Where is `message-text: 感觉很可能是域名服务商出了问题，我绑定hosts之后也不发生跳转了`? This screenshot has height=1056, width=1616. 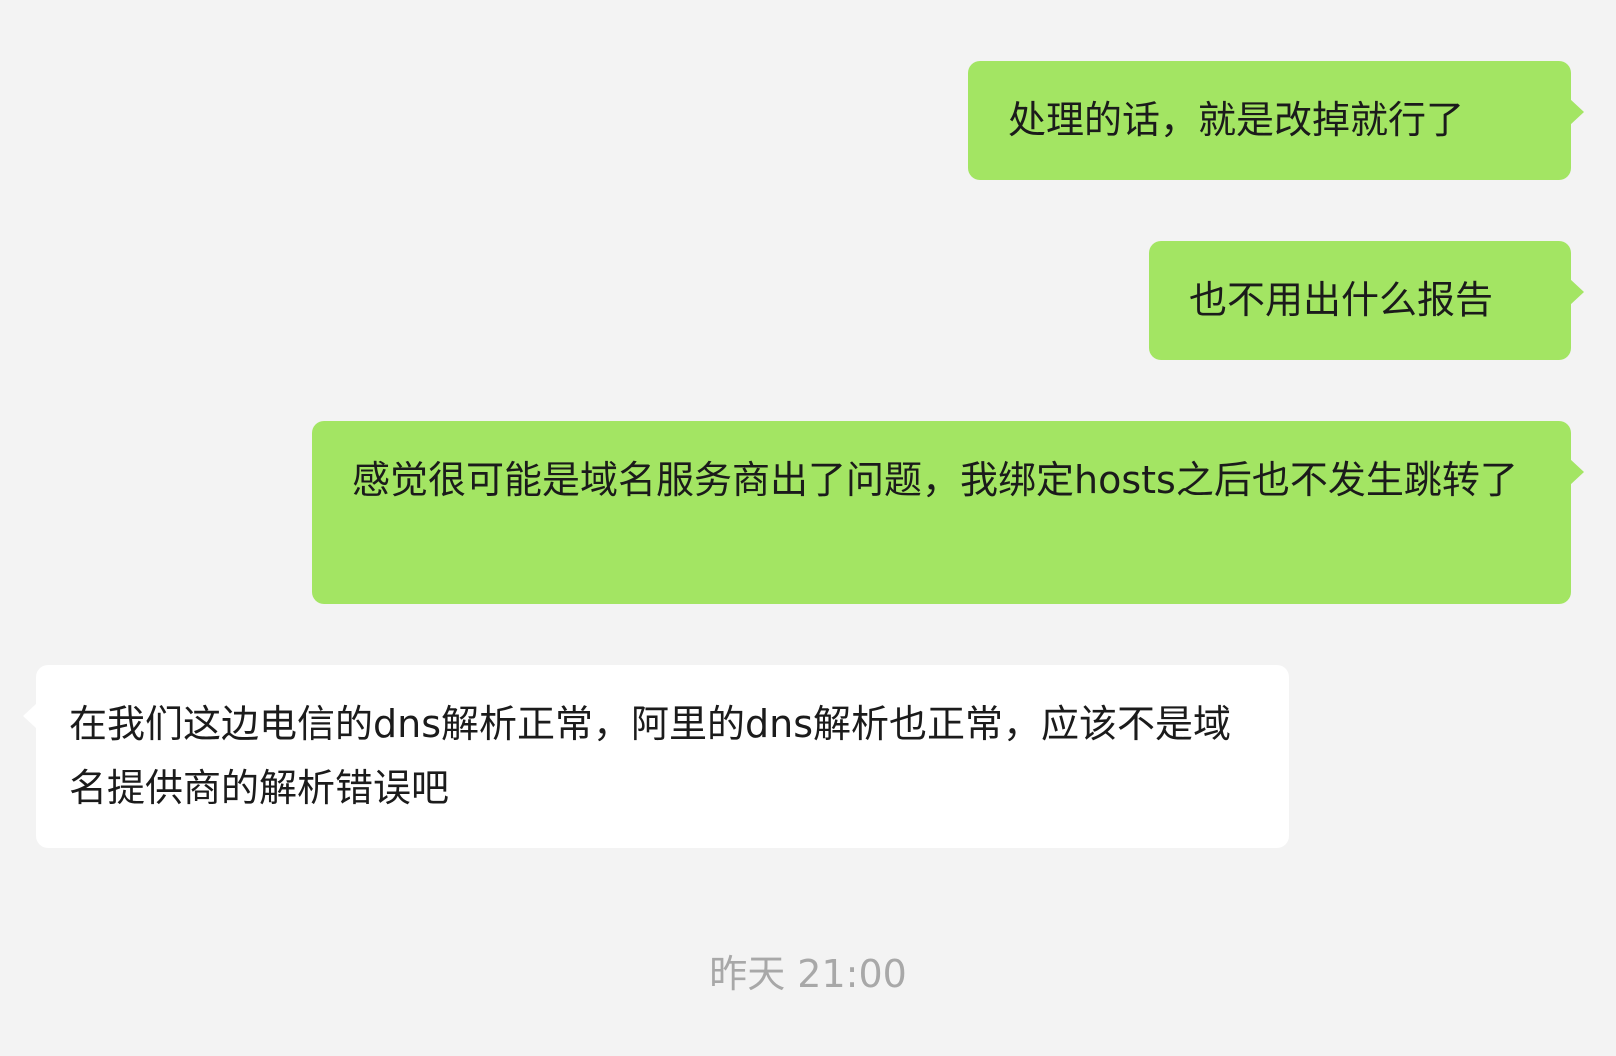 message-text: 感觉很可能是域名服务商出了问题，我绑定hosts之后也不发生跳转了 is located at coordinates (935, 480).